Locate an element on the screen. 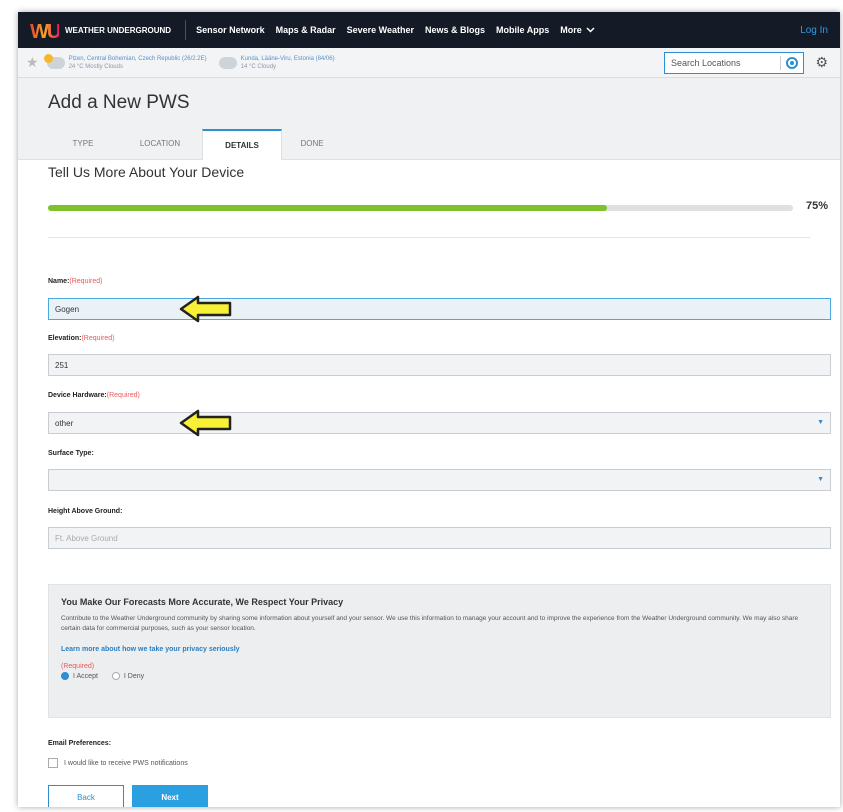  elevation-input: 251 is located at coordinates (439, 365).